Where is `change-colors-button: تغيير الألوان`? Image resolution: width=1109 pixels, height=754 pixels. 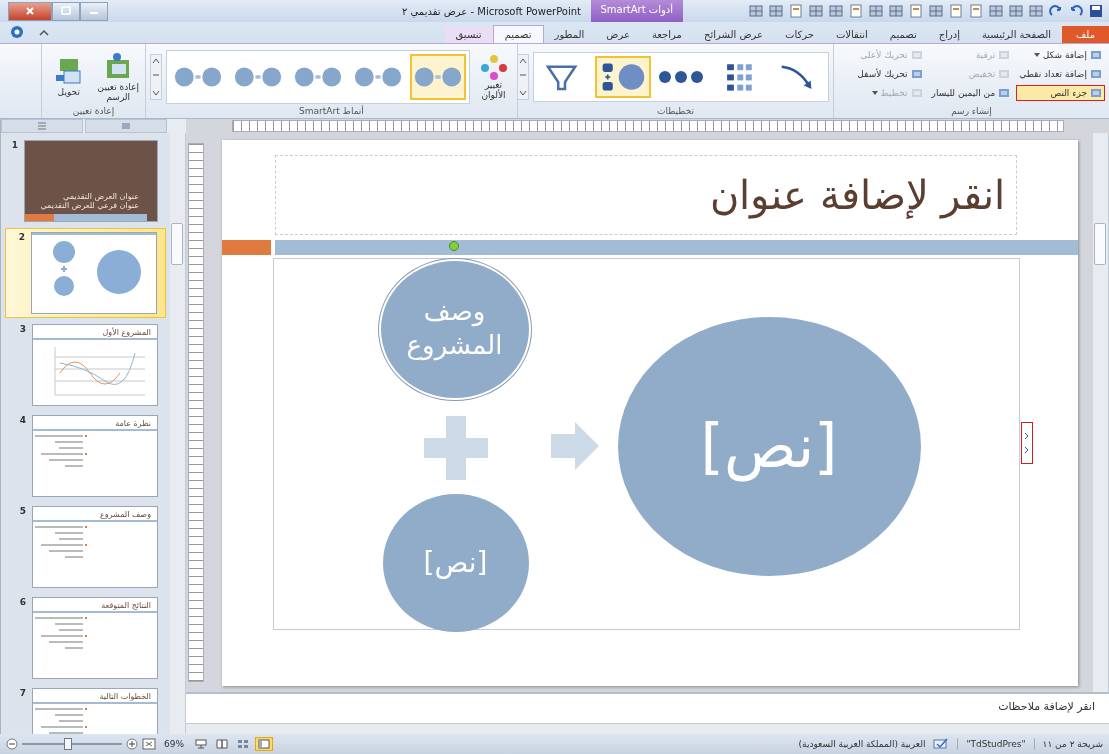
change-colors-button: تغيير الألوان is located at coordinates (493, 76).